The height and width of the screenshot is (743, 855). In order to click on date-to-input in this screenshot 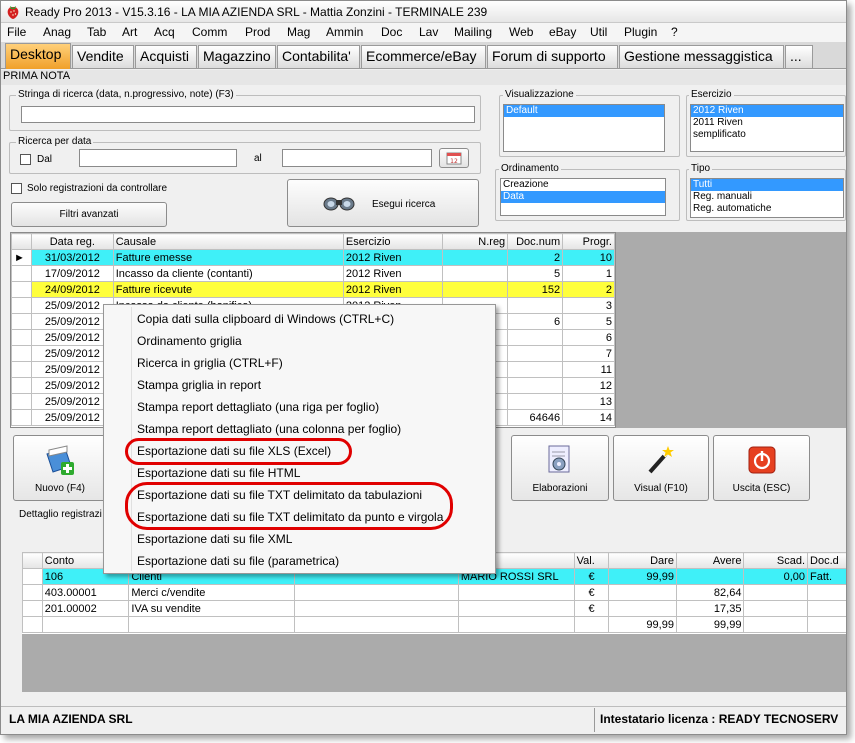, I will do `click(357, 158)`.